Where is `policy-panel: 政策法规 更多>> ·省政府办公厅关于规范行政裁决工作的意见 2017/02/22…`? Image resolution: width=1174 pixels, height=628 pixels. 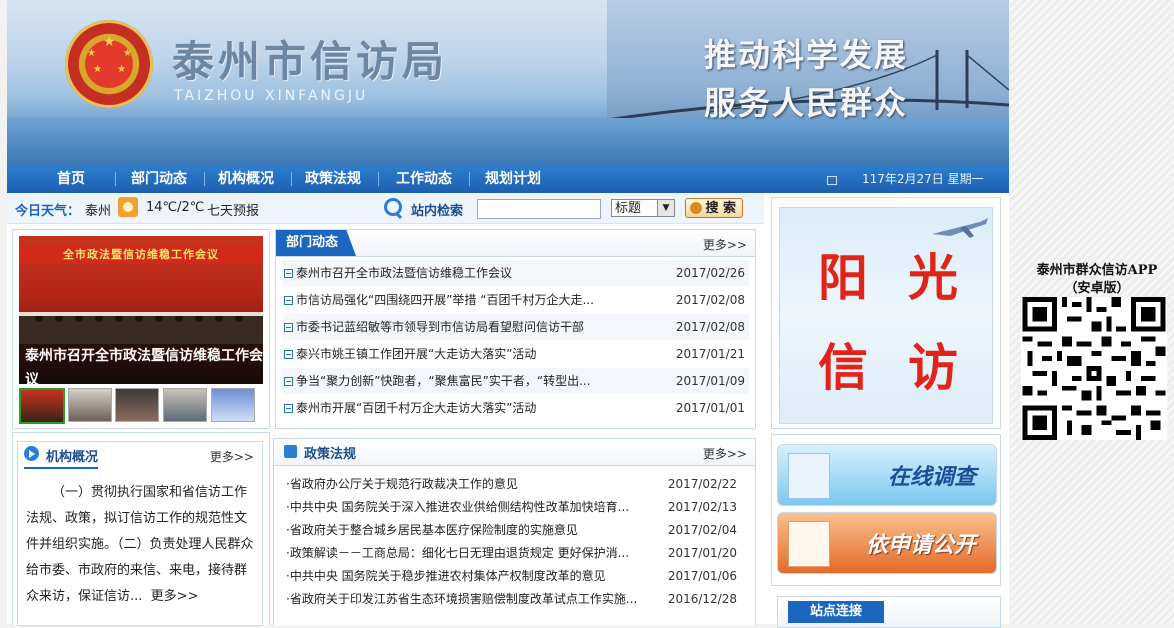
policy-panel: 政策法规 更多>> ·省政府办公厅关于规范行政裁决工作的意见 2017/02/22… is located at coordinates (514, 531).